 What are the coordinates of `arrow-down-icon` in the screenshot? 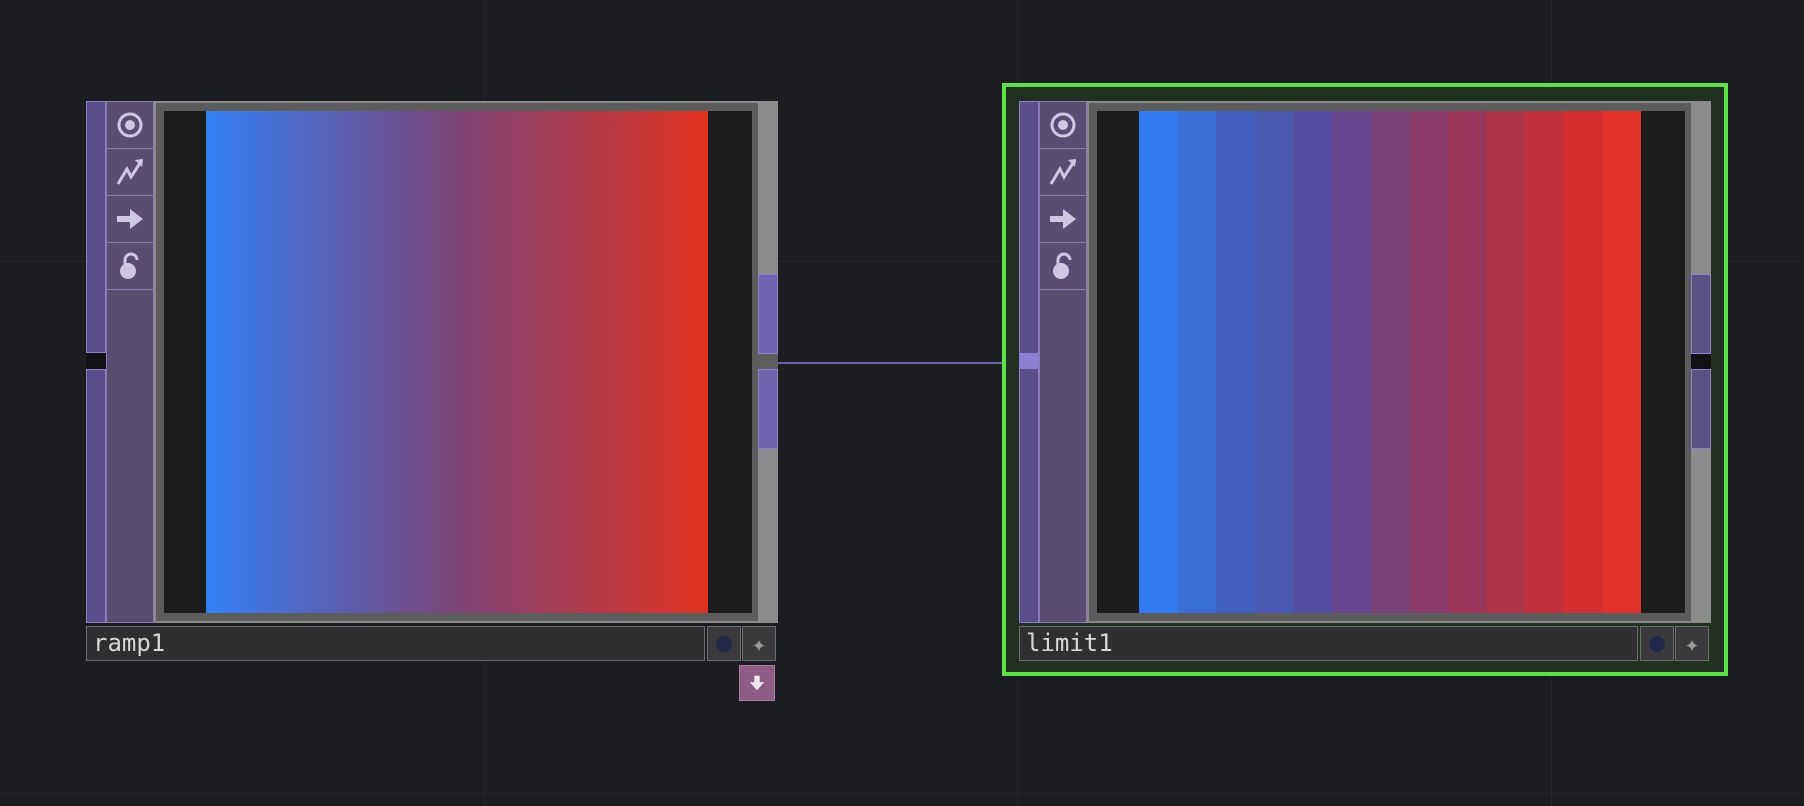 It's located at (757, 683).